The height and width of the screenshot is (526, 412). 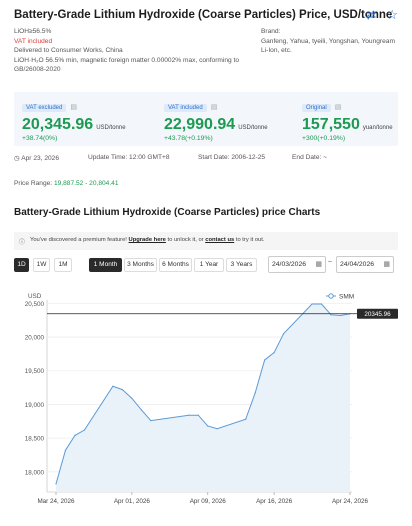 What do you see at coordinates (324, 138) in the screenshot?
I see `price-change: +300(+0.19%)` at bounding box center [324, 138].